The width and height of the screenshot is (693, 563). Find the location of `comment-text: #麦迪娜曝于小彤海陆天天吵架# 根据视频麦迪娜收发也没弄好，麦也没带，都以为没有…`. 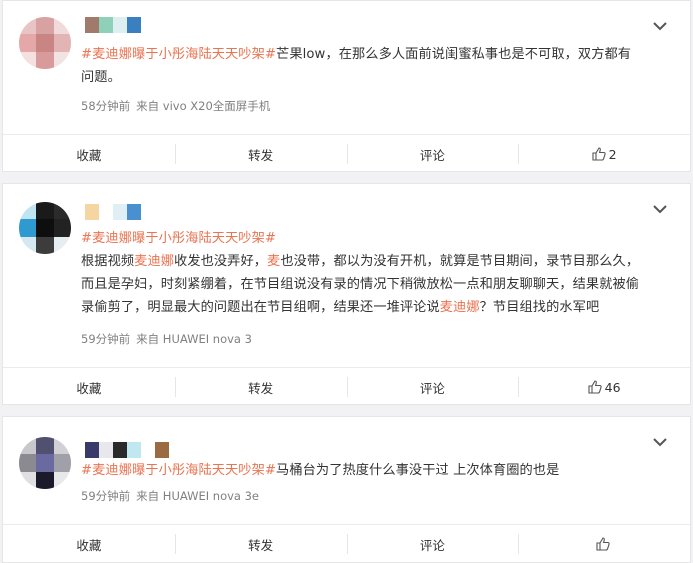

comment-text: #麦迪娜曝于小彤海陆天天吵架# 根据视频麦迪娜收发也没弄好，麦也没带，都以为没有… is located at coordinates (360, 273).